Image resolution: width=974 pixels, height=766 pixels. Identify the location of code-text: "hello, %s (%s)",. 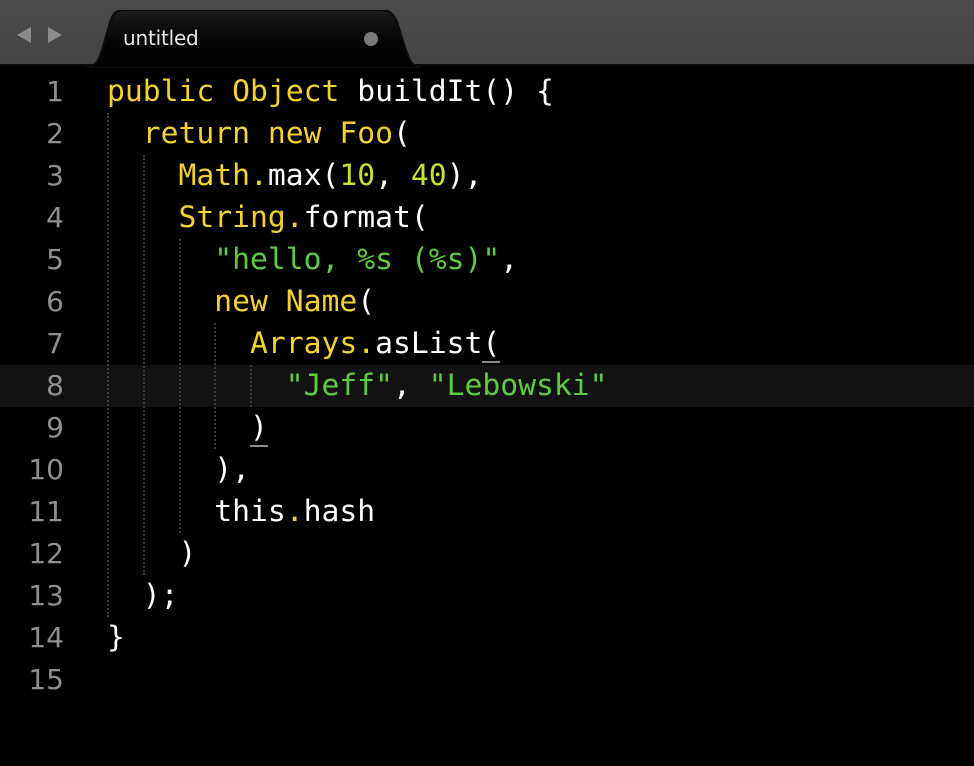
(312, 260).